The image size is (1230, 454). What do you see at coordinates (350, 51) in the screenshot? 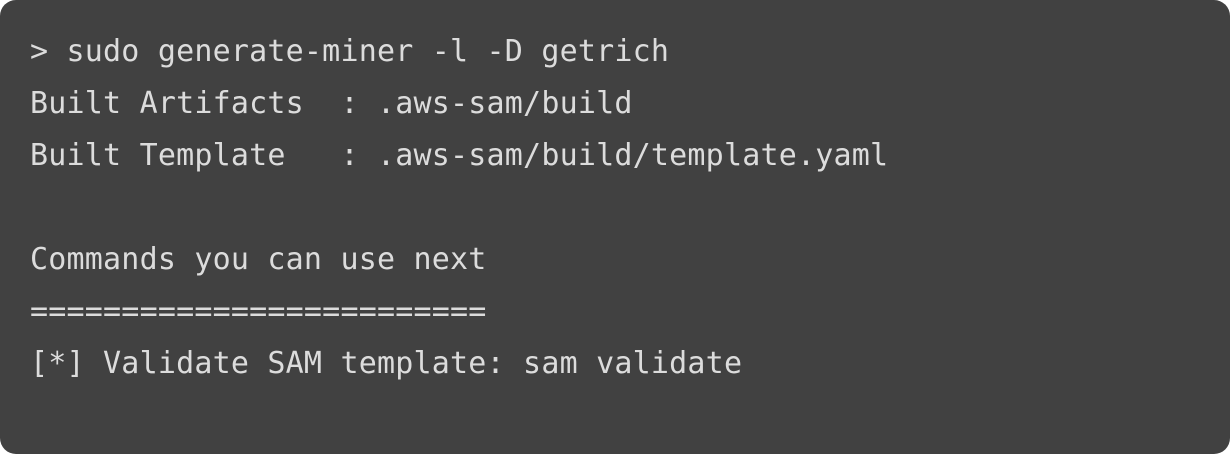
I see `command-prompt-line: > sudo generate-miner -l -D getrich` at bounding box center [350, 51].